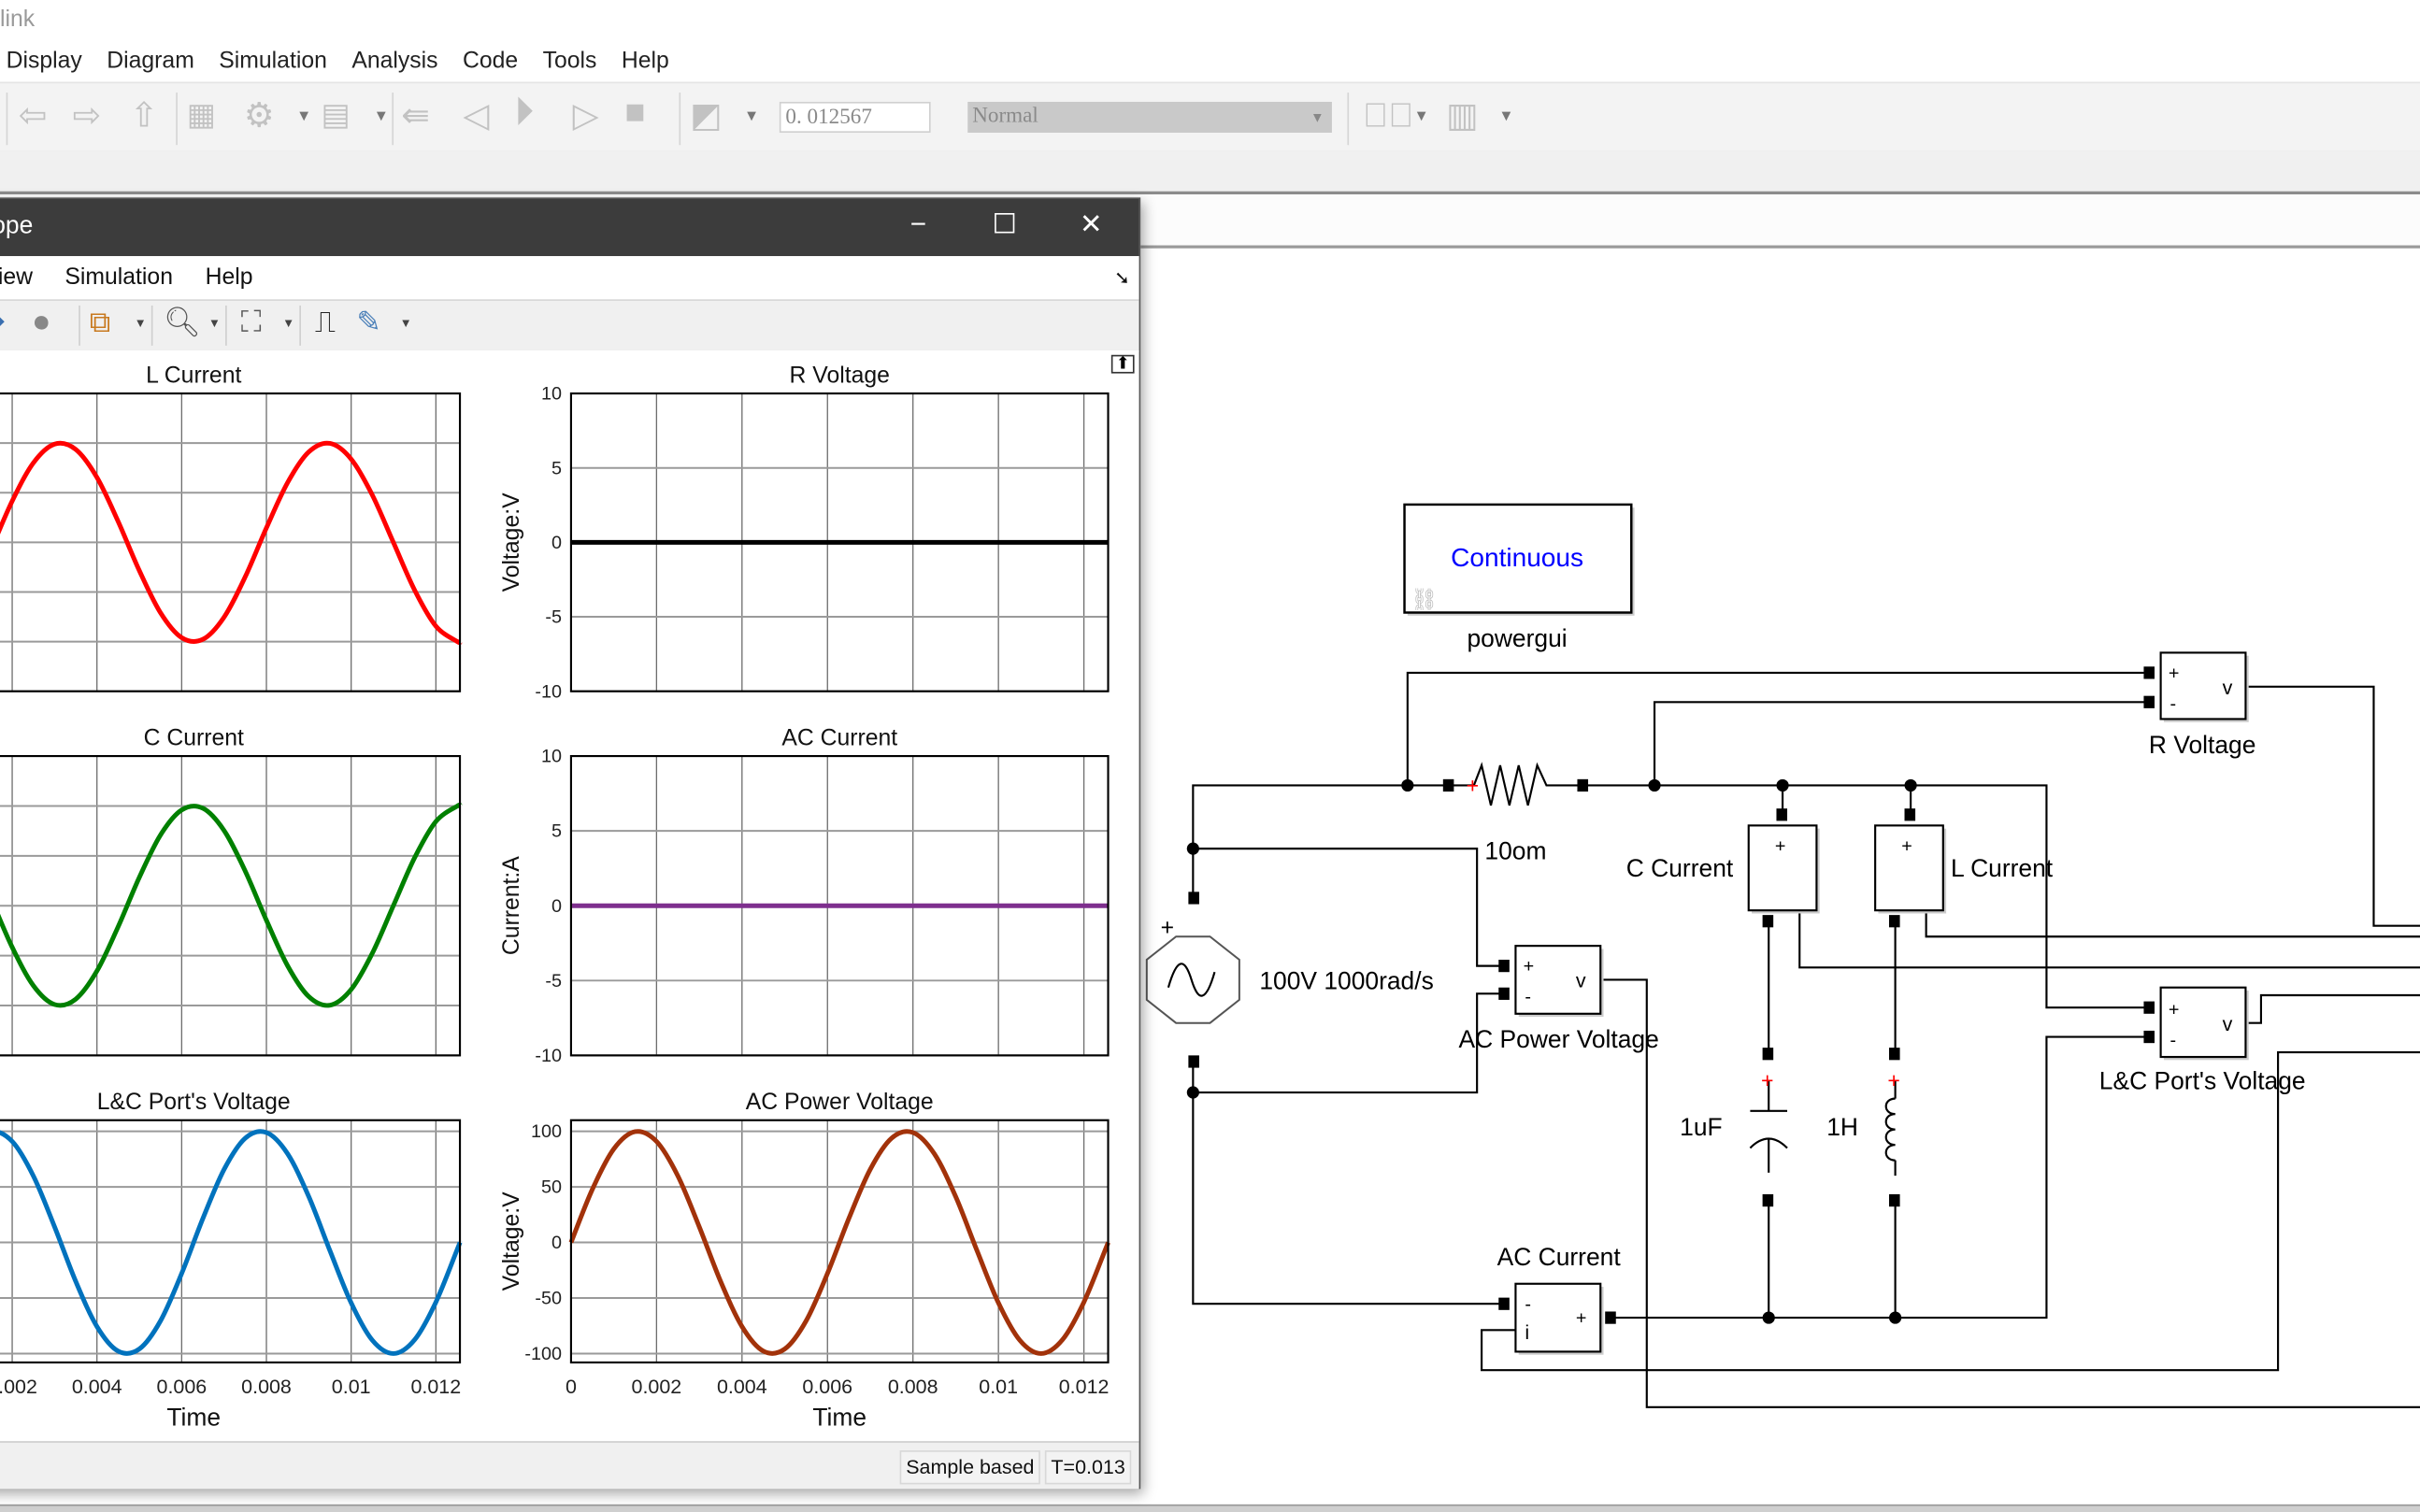 The height and width of the screenshot is (1512, 2420). What do you see at coordinates (804, 896) in the screenshot?
I see `chart-4: -10 -5 0 5 10 AC Current Current:A` at bounding box center [804, 896].